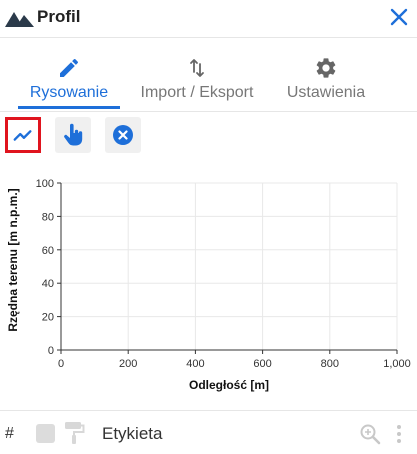  What do you see at coordinates (45, 433) in the screenshot?
I see `select-all-checkbox` at bounding box center [45, 433].